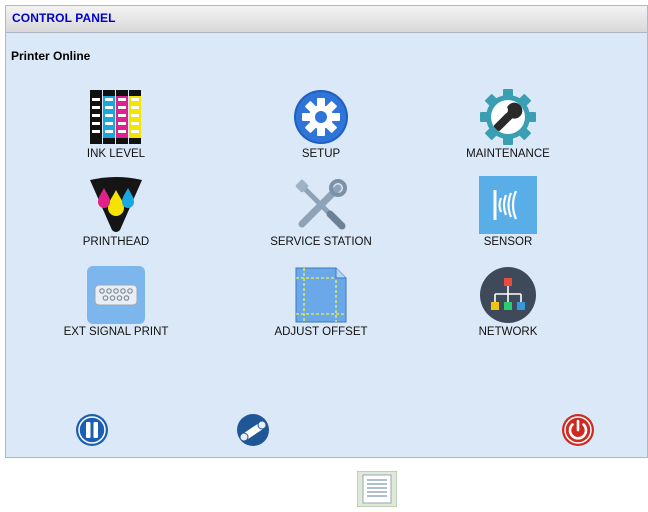  I want to click on ext-signal-print-button: EXT SIGNAL PRINT, so click(116, 302).